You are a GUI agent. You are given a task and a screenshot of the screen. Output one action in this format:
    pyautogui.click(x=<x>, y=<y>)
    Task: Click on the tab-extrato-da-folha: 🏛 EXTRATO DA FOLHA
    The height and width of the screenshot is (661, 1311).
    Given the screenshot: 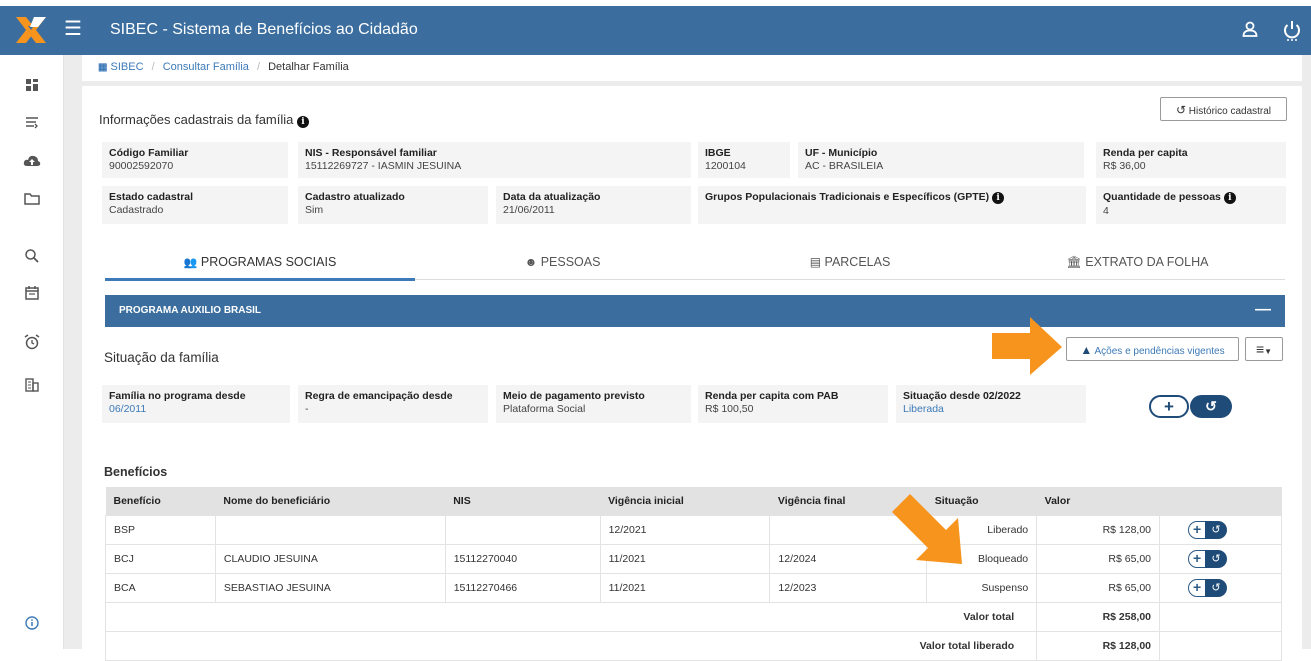 What is the action you would take?
    pyautogui.click(x=1137, y=268)
    